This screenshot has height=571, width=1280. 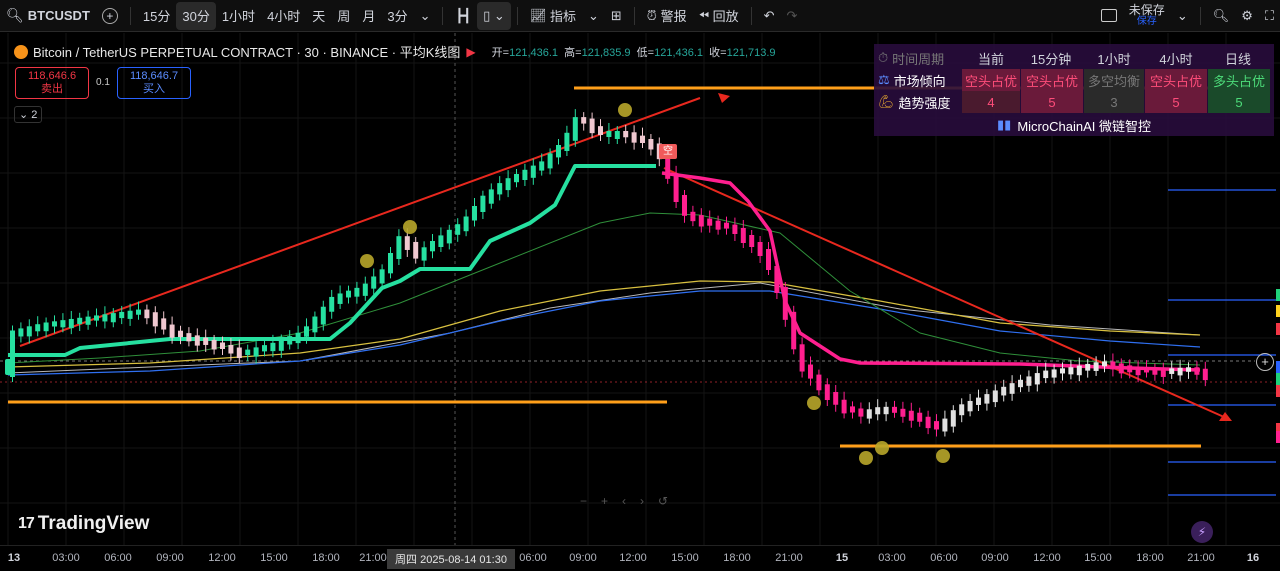 I want to click on bias-4h: 空头占优, so click(x=1176, y=80).